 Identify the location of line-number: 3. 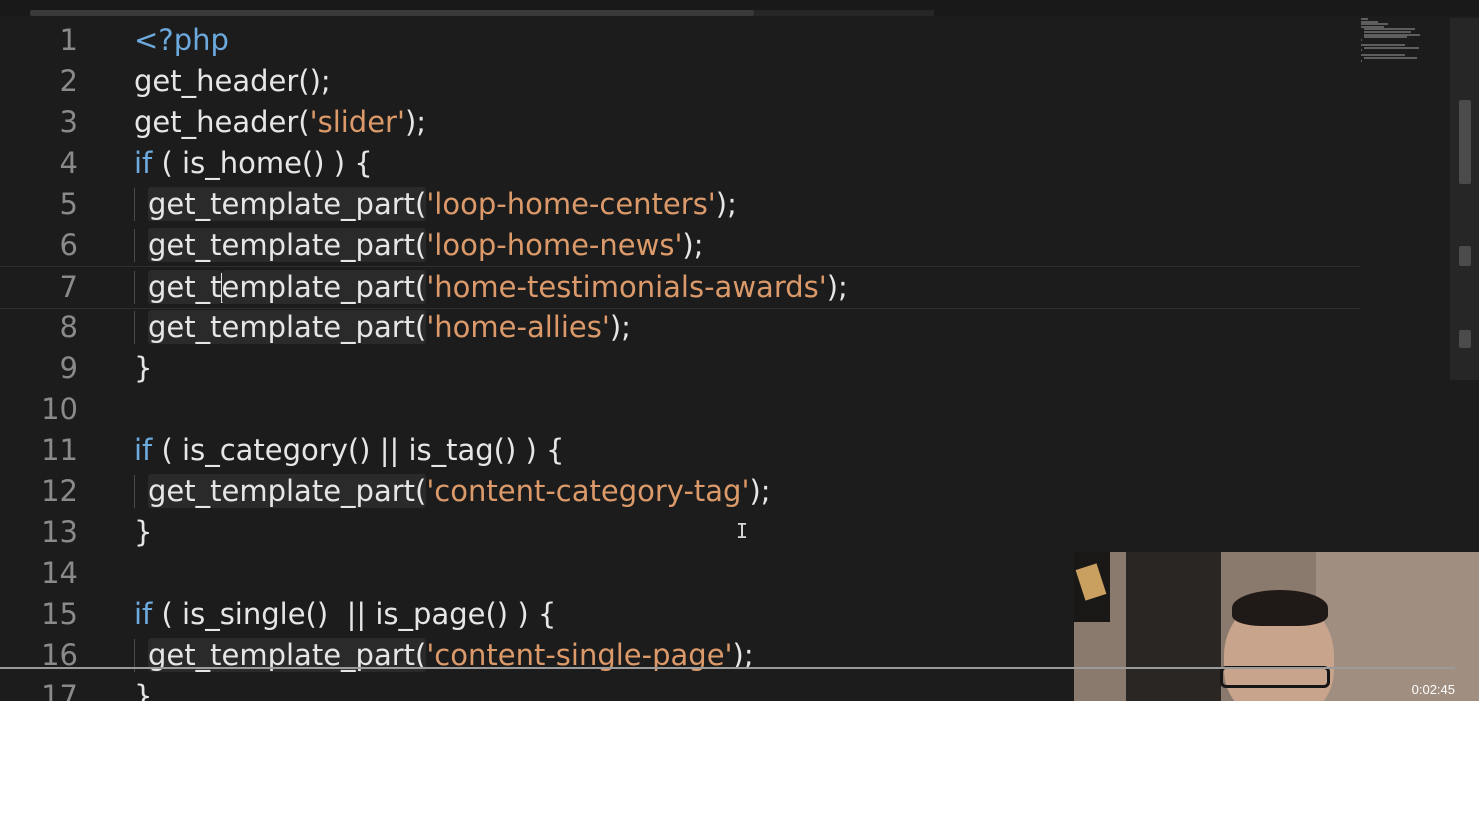
(68, 122).